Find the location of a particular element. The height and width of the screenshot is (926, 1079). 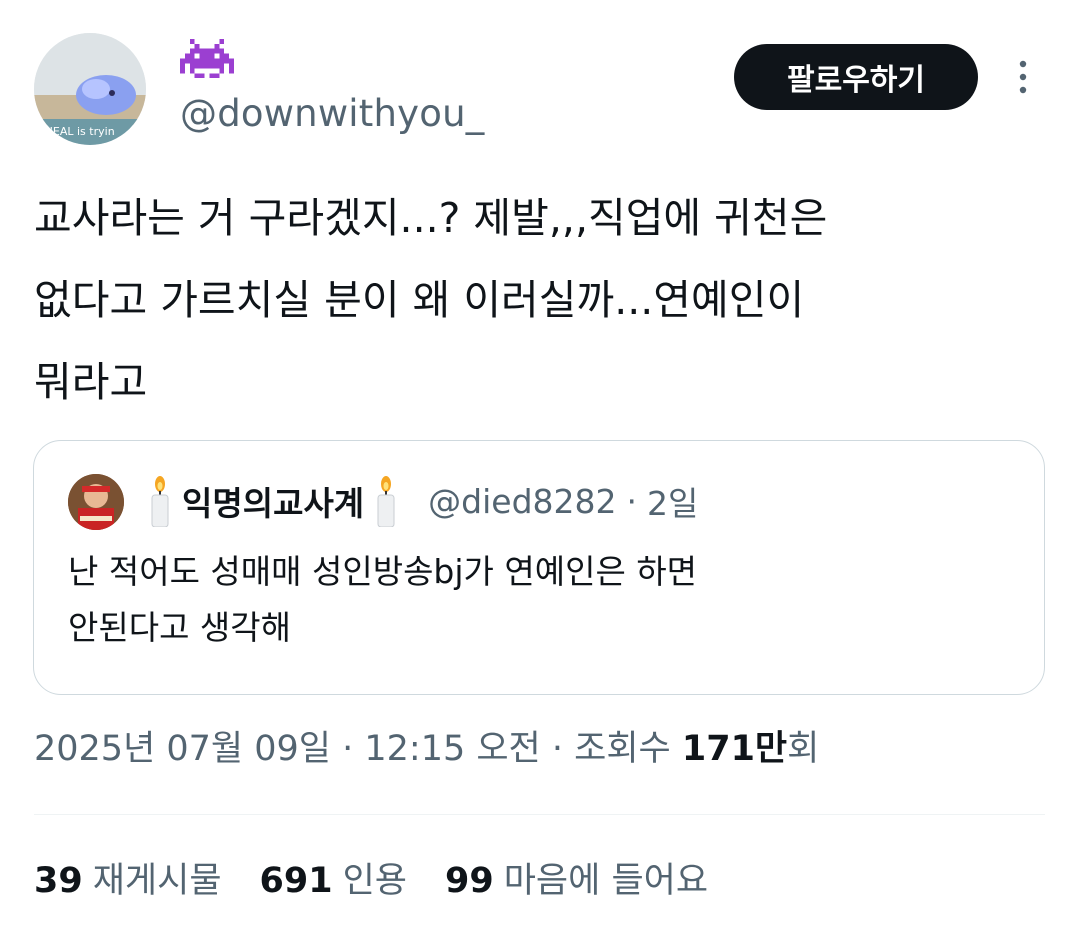

stat-number: 691 is located at coordinates (296, 881).